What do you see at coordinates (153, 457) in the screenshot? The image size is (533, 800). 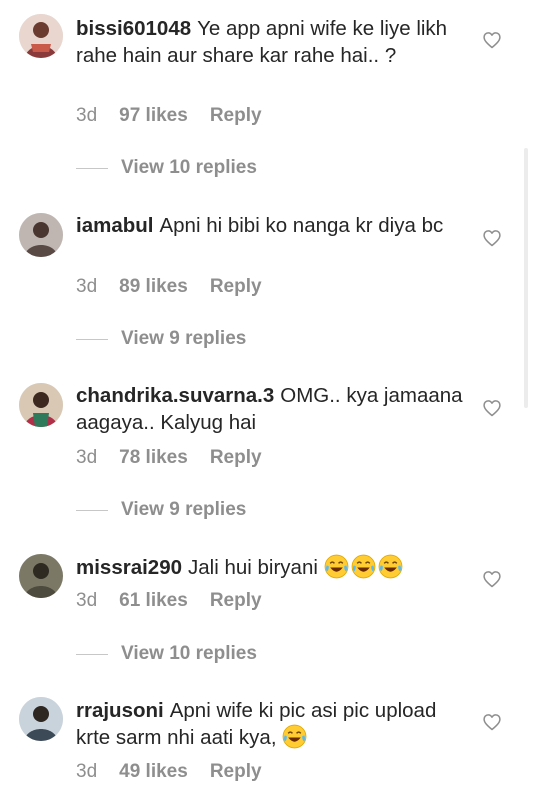 I see `comment-likes: 78 likes` at bounding box center [153, 457].